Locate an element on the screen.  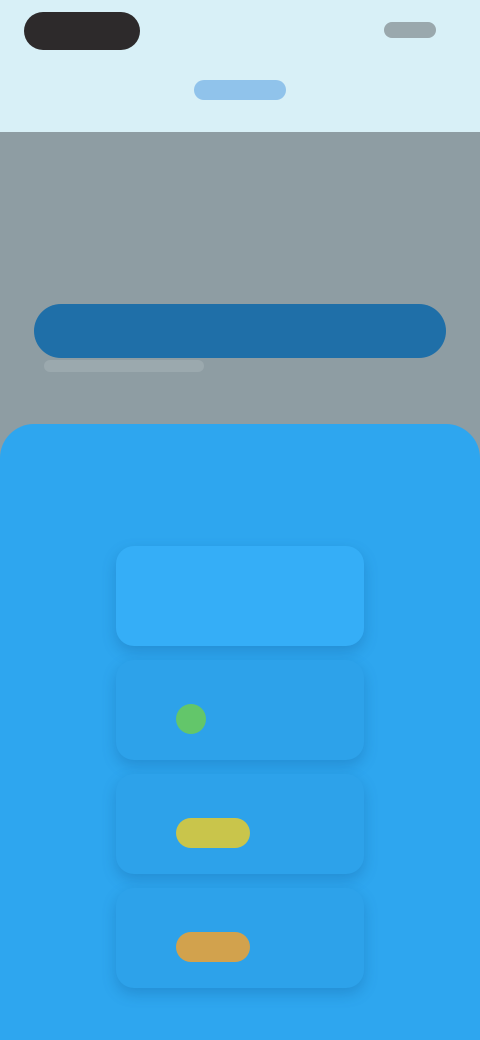
app-header is located at coordinates (240, 66).